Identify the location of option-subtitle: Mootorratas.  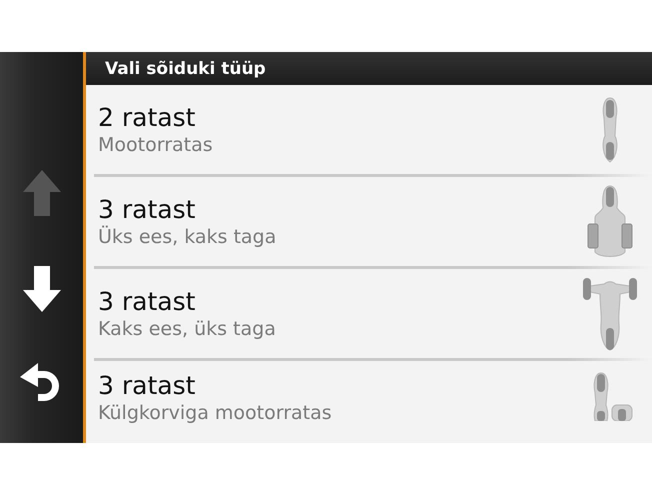
(156, 145).